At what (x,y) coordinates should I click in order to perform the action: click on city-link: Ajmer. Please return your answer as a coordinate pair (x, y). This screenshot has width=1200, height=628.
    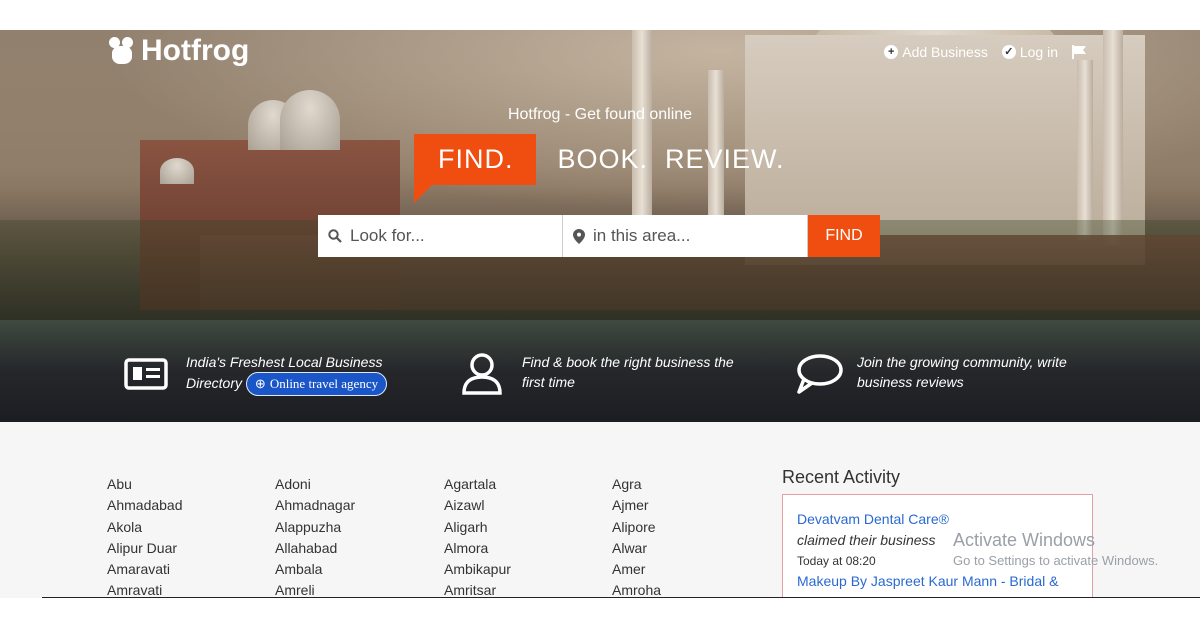
    Looking at the image, I should click on (636, 505).